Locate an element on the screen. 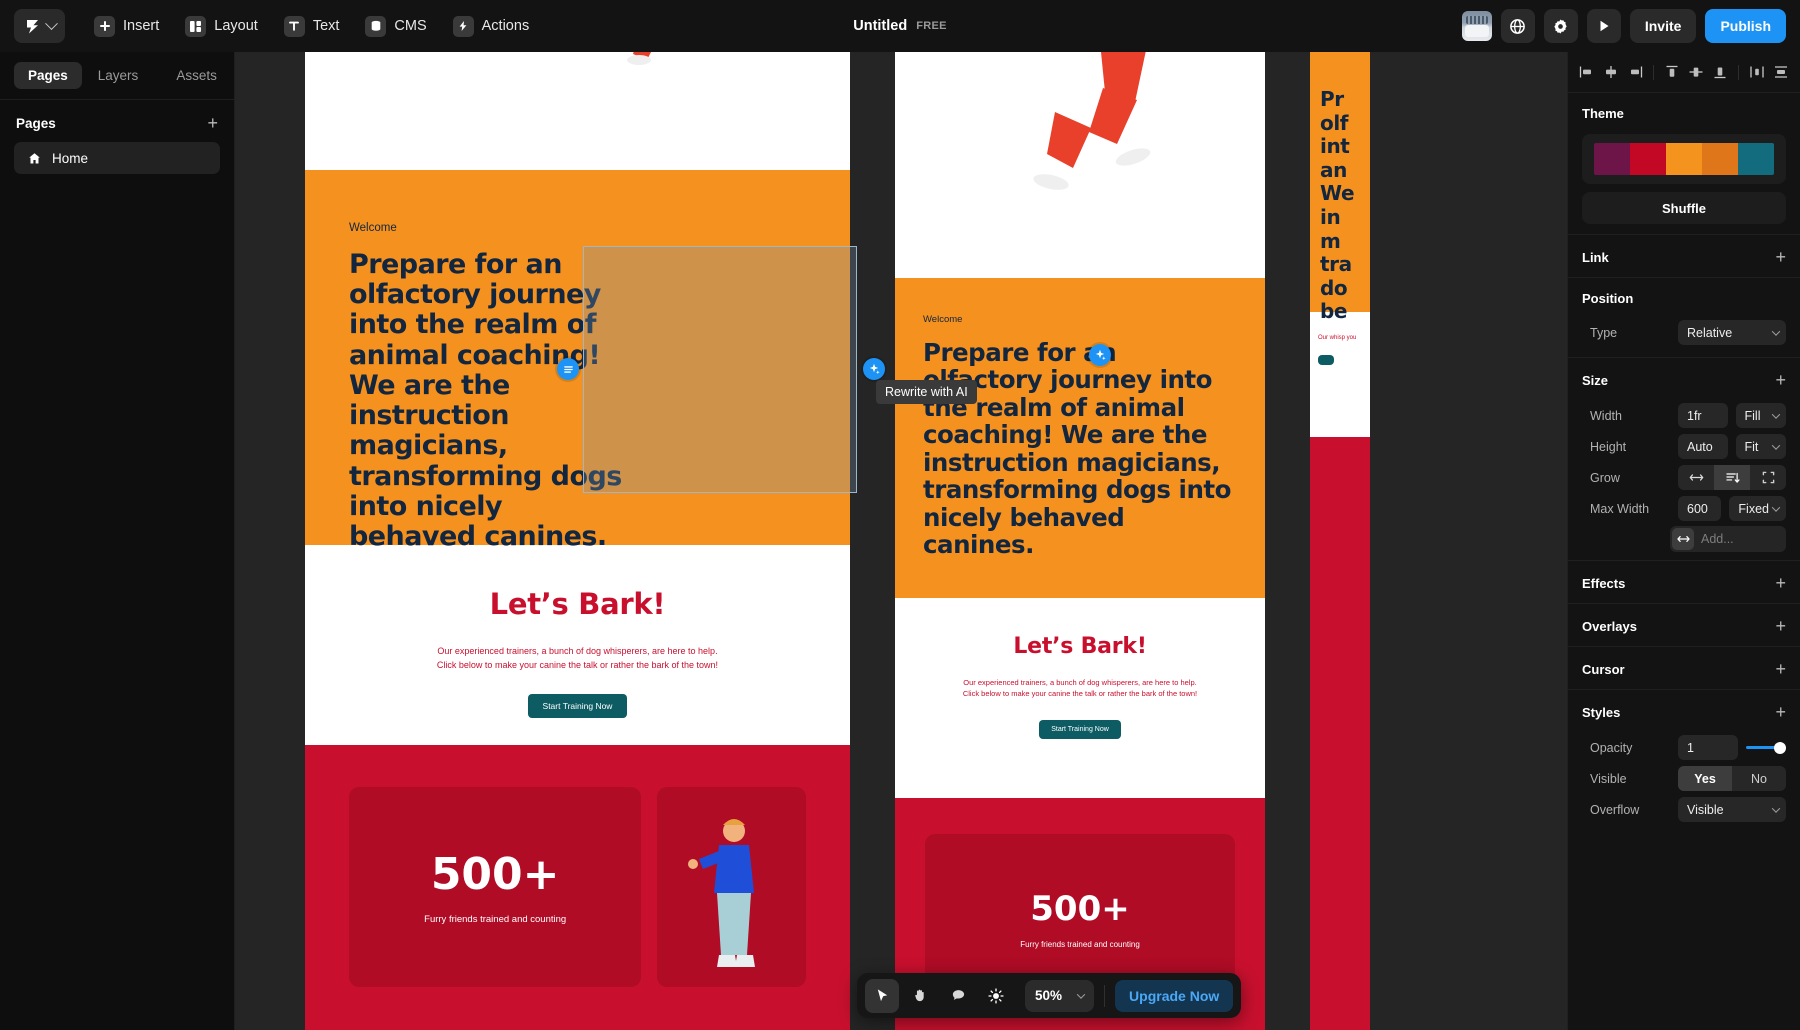  align-left-icon is located at coordinates (1587, 72).